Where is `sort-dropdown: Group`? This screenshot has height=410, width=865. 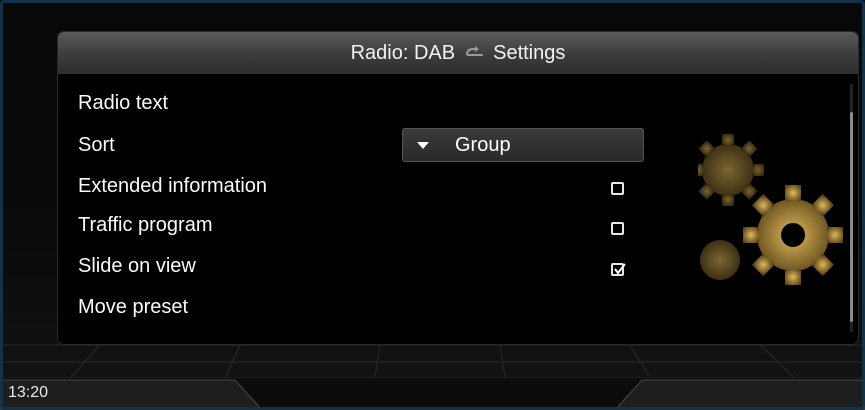 sort-dropdown: Group is located at coordinates (523, 145).